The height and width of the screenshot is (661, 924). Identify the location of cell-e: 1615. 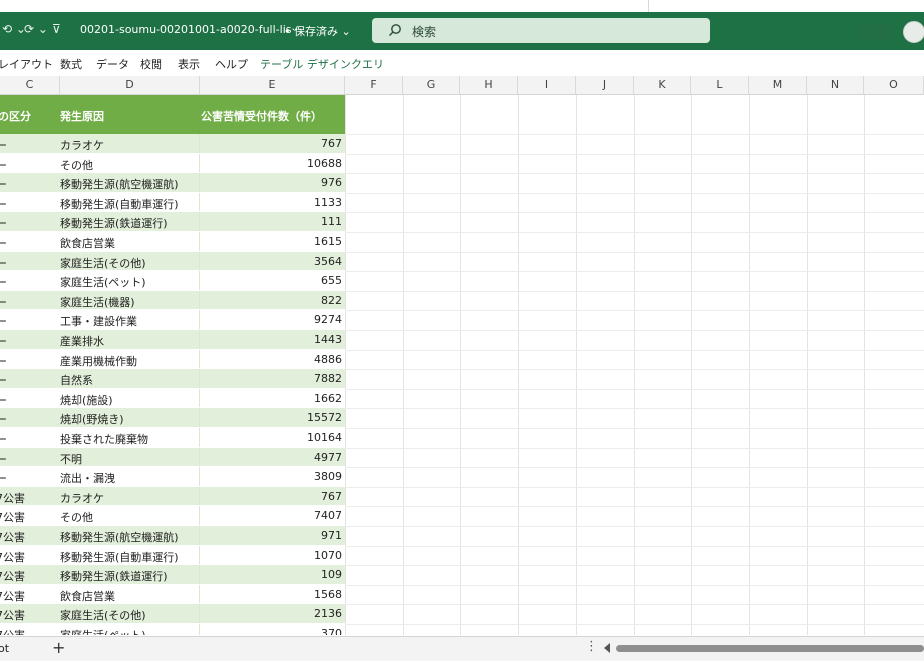
(328, 241).